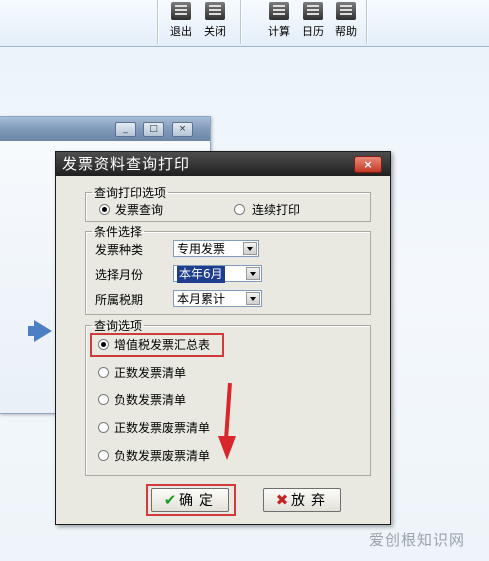 The height and width of the screenshot is (561, 489). What do you see at coordinates (313, 11) in the screenshot?
I see `calendar-icon` at bounding box center [313, 11].